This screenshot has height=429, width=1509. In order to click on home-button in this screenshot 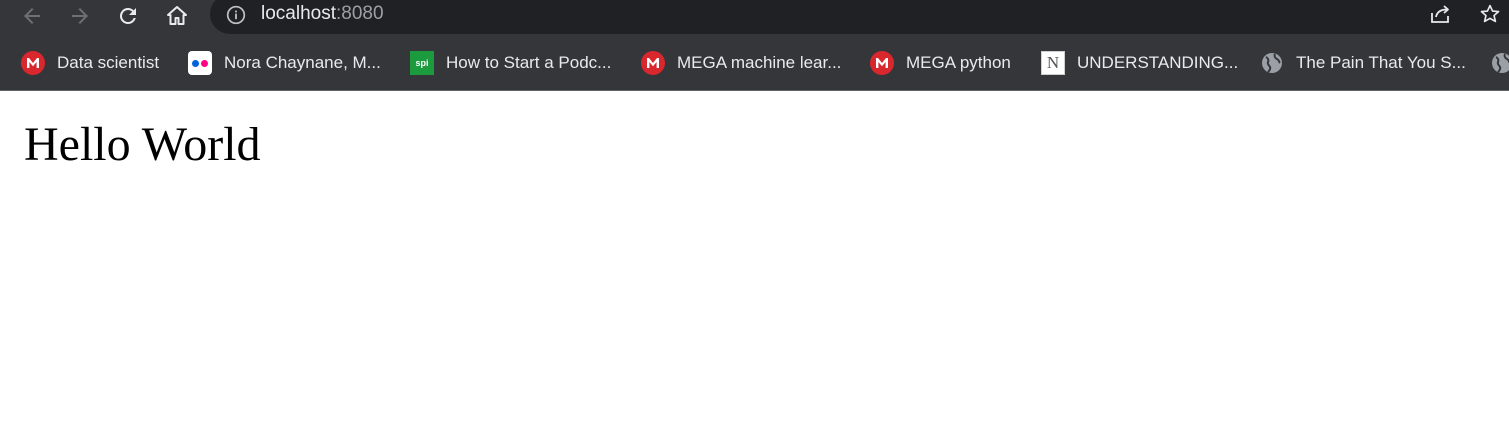, I will do `click(177, 16)`.